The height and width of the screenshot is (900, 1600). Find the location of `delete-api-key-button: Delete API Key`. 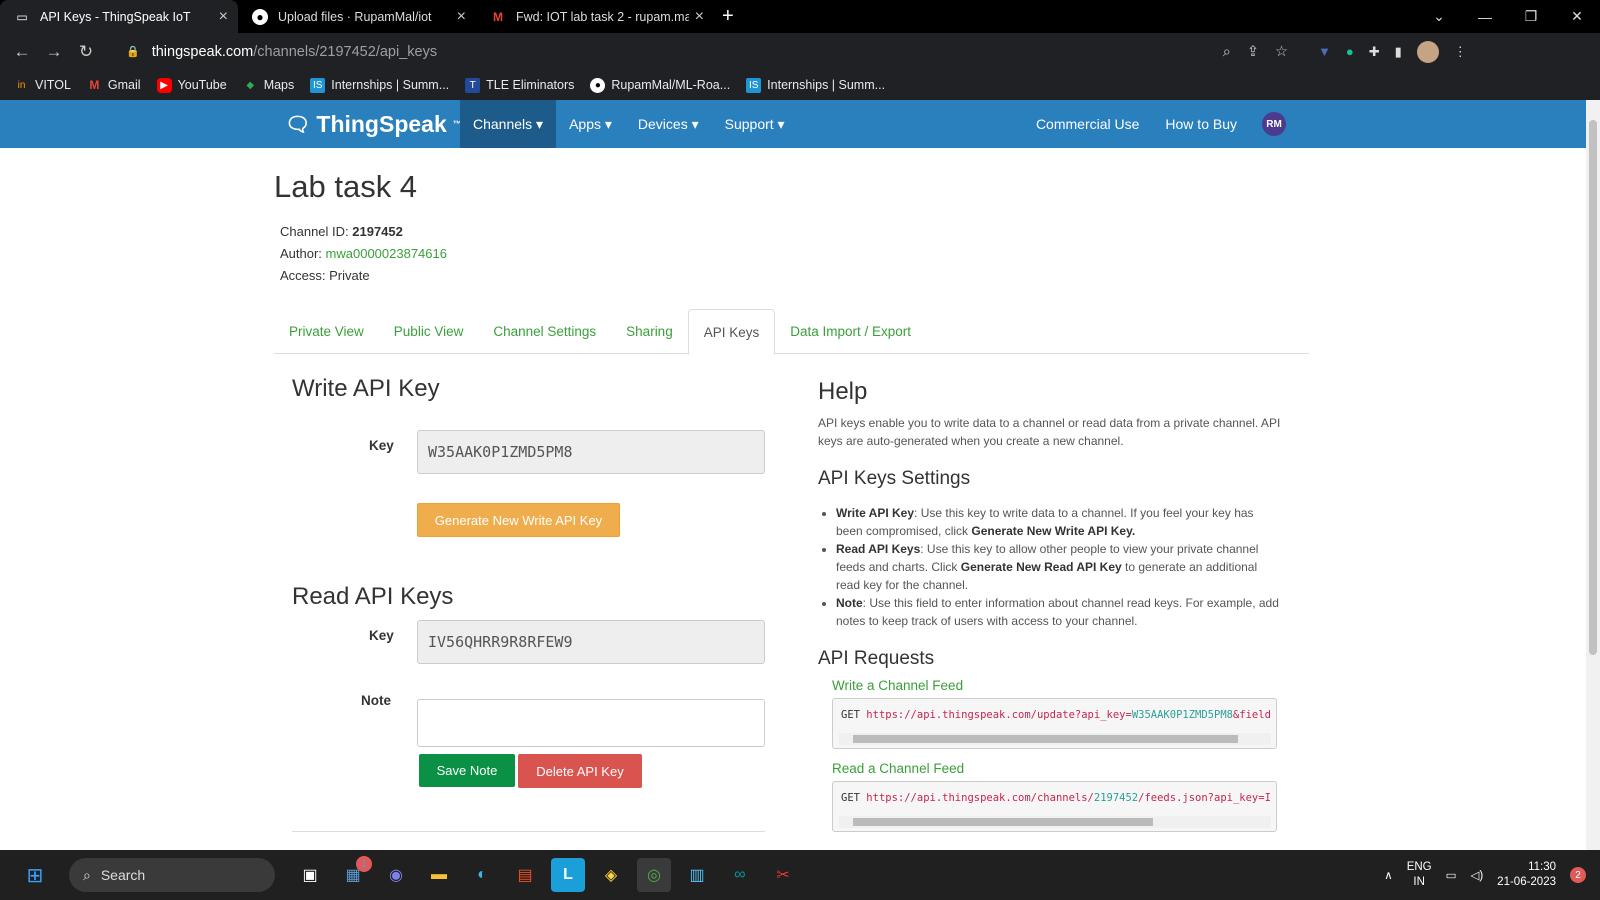

delete-api-key-button: Delete API Key is located at coordinates (580, 771).